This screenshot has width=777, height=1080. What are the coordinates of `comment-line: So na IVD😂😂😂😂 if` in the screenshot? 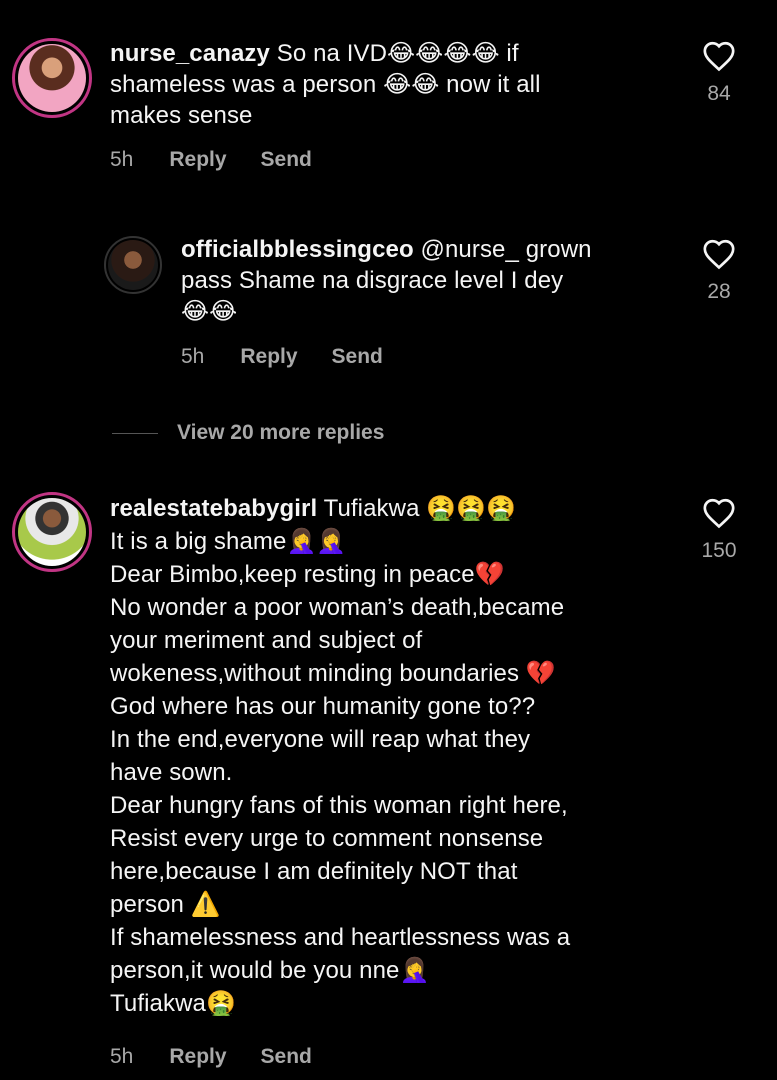 It's located at (397, 53).